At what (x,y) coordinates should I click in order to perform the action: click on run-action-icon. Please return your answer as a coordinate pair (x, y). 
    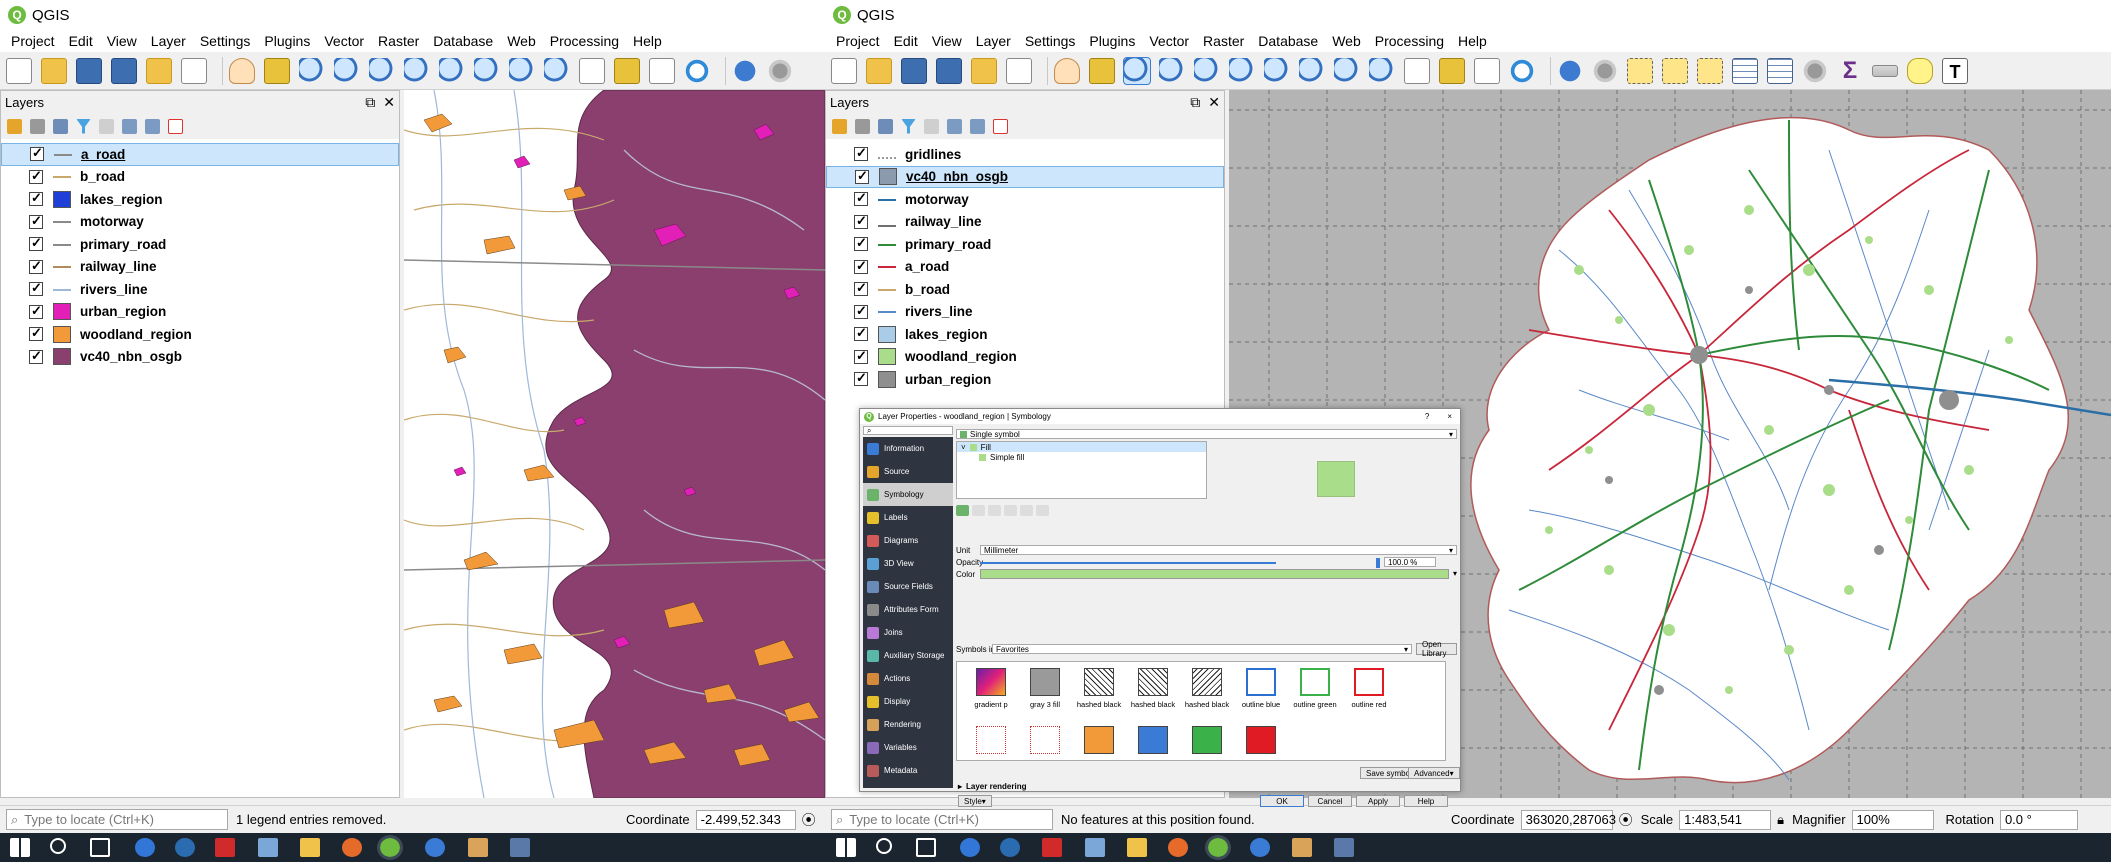
    Looking at the image, I should click on (1605, 70).